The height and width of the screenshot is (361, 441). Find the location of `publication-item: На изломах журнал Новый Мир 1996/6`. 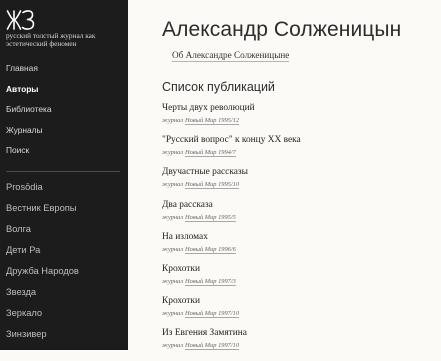

publication-item: На изломах журнал Новый Мир 1996/6 is located at coordinates (297, 248).